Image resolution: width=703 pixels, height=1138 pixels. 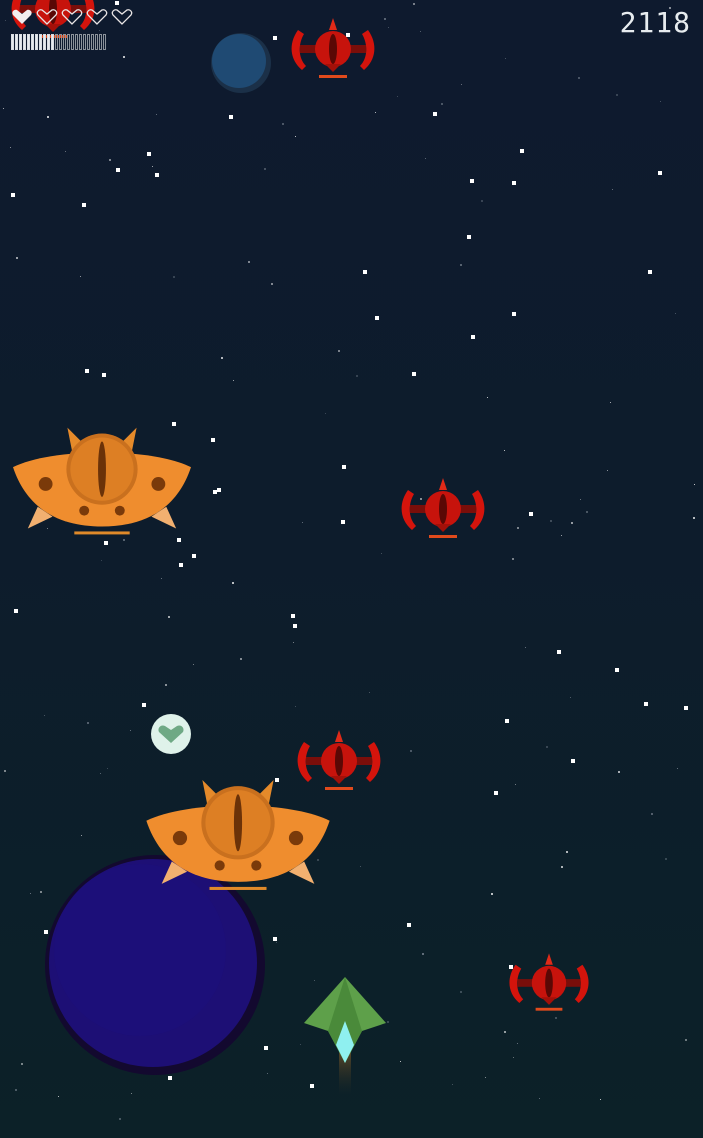 I want to click on green-fighter-player, so click(x=345, y=1036).